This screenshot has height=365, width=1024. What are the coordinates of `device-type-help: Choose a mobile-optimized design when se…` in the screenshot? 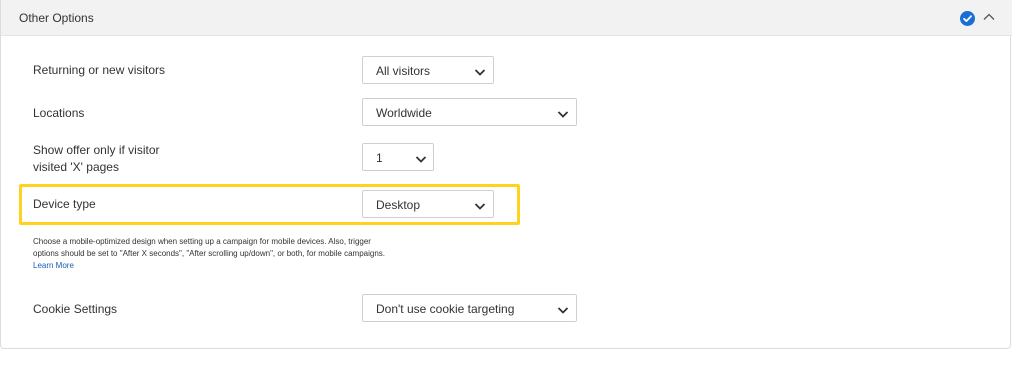 It's located at (243, 248).